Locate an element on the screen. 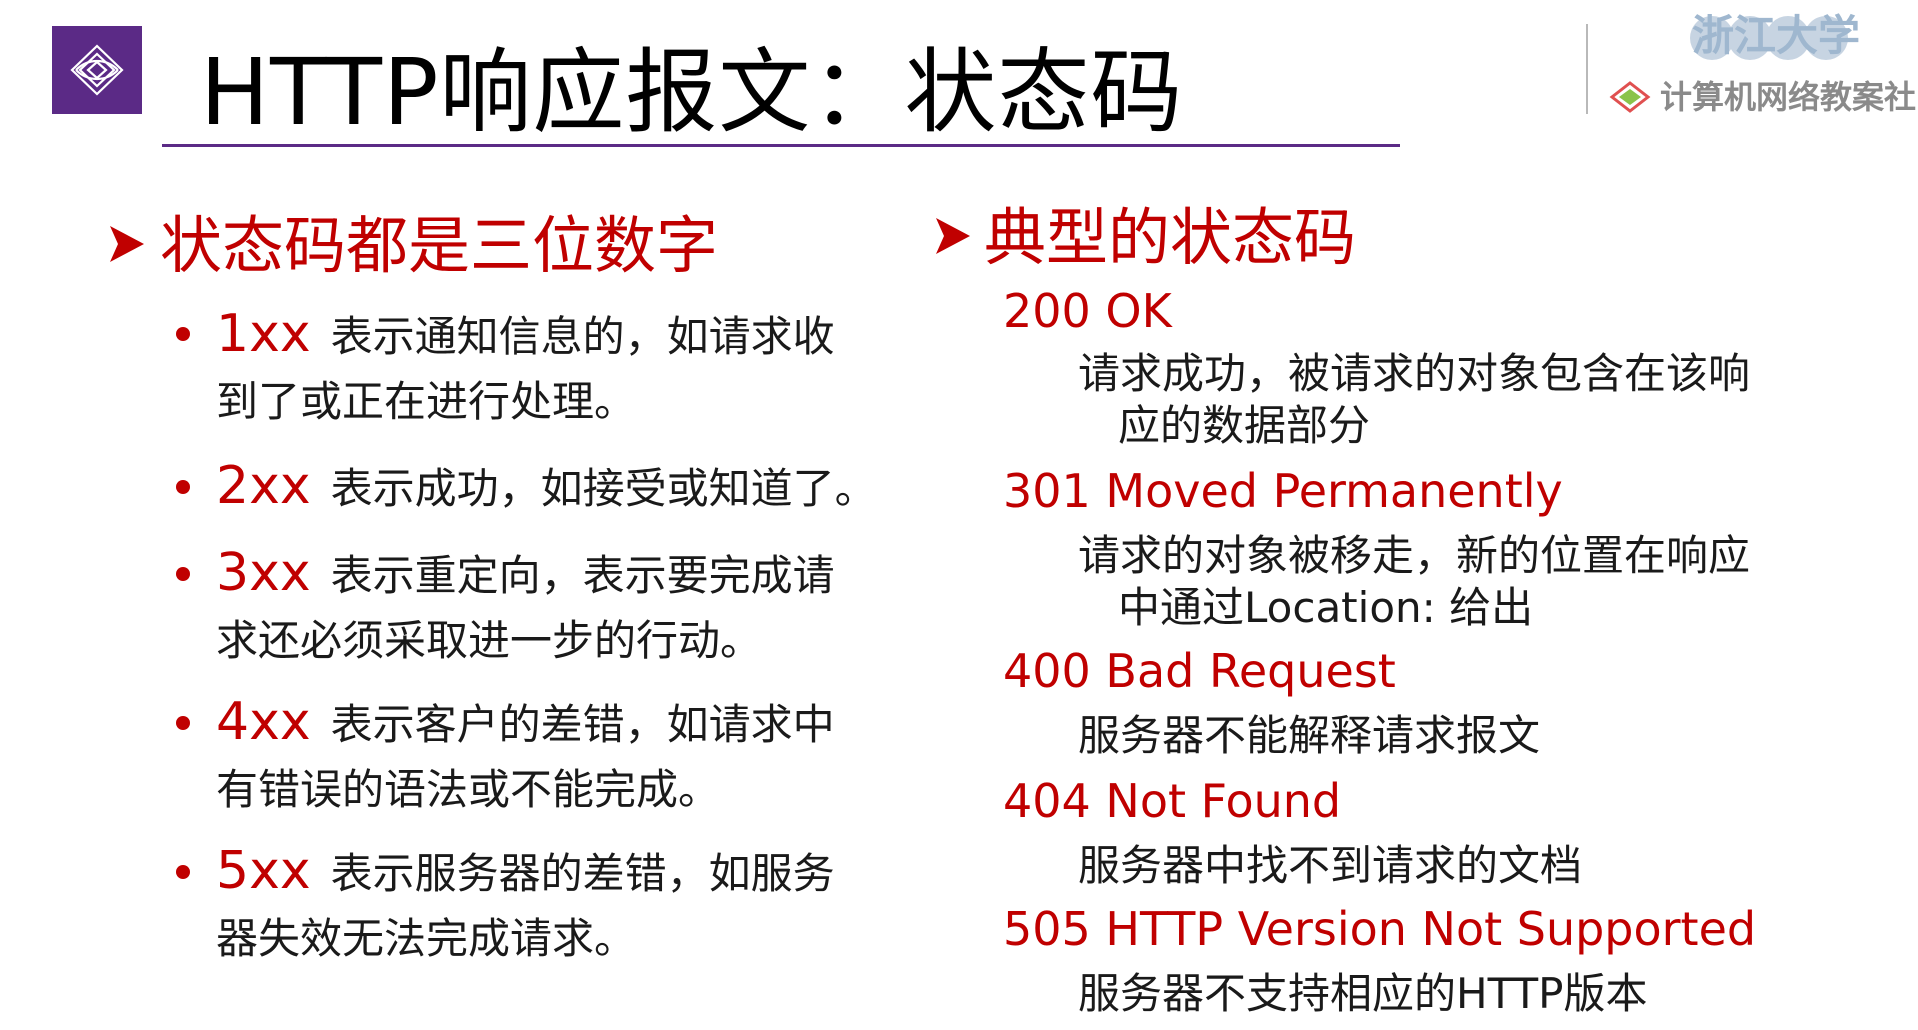 Image resolution: width=1918 pixels, height=1030 pixels. page-title: HTTP响应报文：状态码 is located at coordinates (692, 92).